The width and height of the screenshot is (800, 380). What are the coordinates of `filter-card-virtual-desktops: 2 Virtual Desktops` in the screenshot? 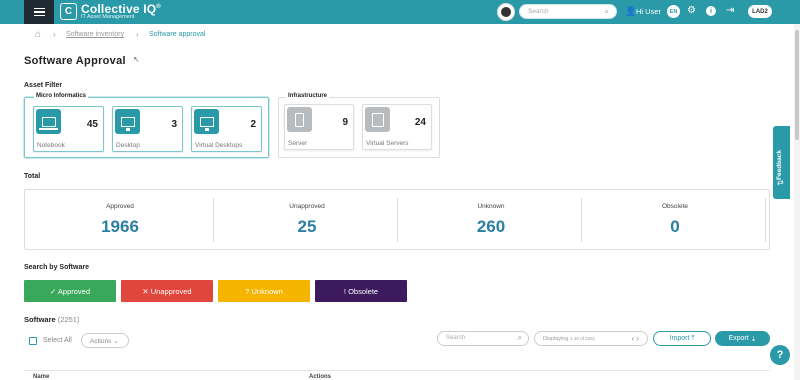 It's located at (226, 129).